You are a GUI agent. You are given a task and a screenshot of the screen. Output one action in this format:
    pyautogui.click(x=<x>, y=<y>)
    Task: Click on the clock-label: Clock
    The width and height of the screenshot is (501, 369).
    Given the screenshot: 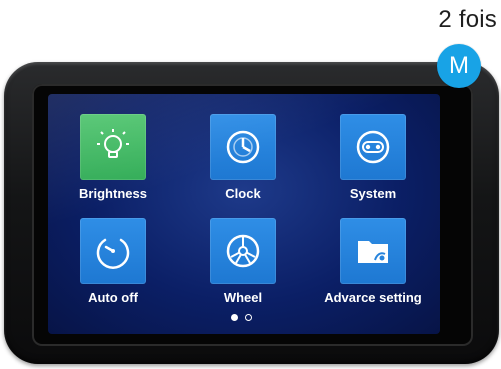 What is the action you would take?
    pyautogui.click(x=243, y=193)
    